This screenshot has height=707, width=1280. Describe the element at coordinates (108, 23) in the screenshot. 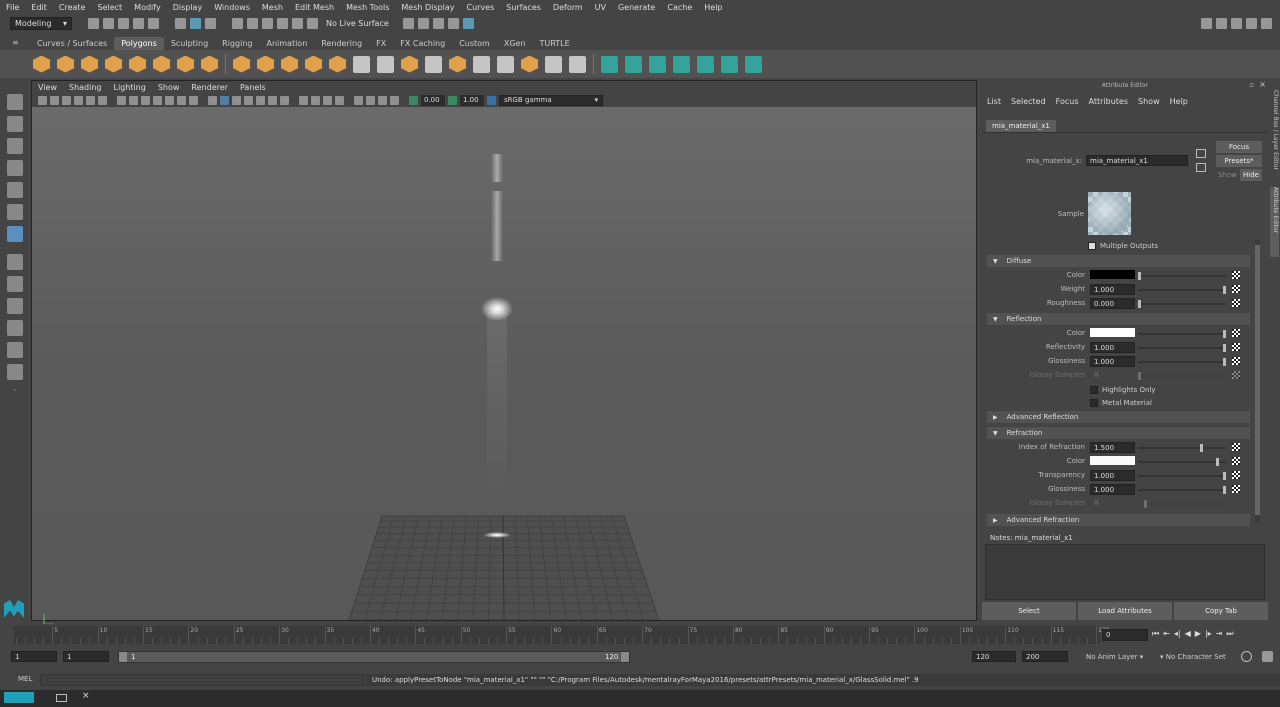

I see `open-scene-icon` at that location.